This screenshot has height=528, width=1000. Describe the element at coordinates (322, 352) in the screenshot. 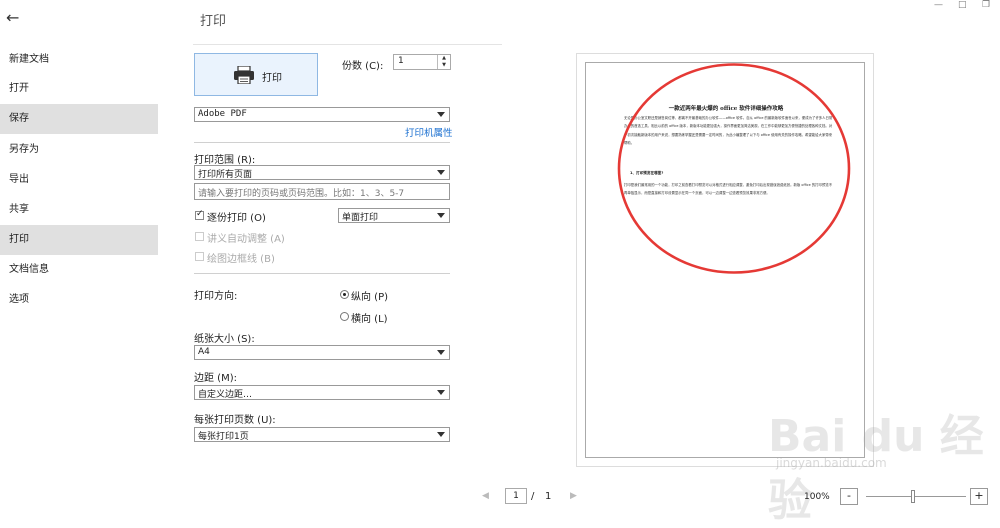

I see `paper-size-select: A4` at that location.